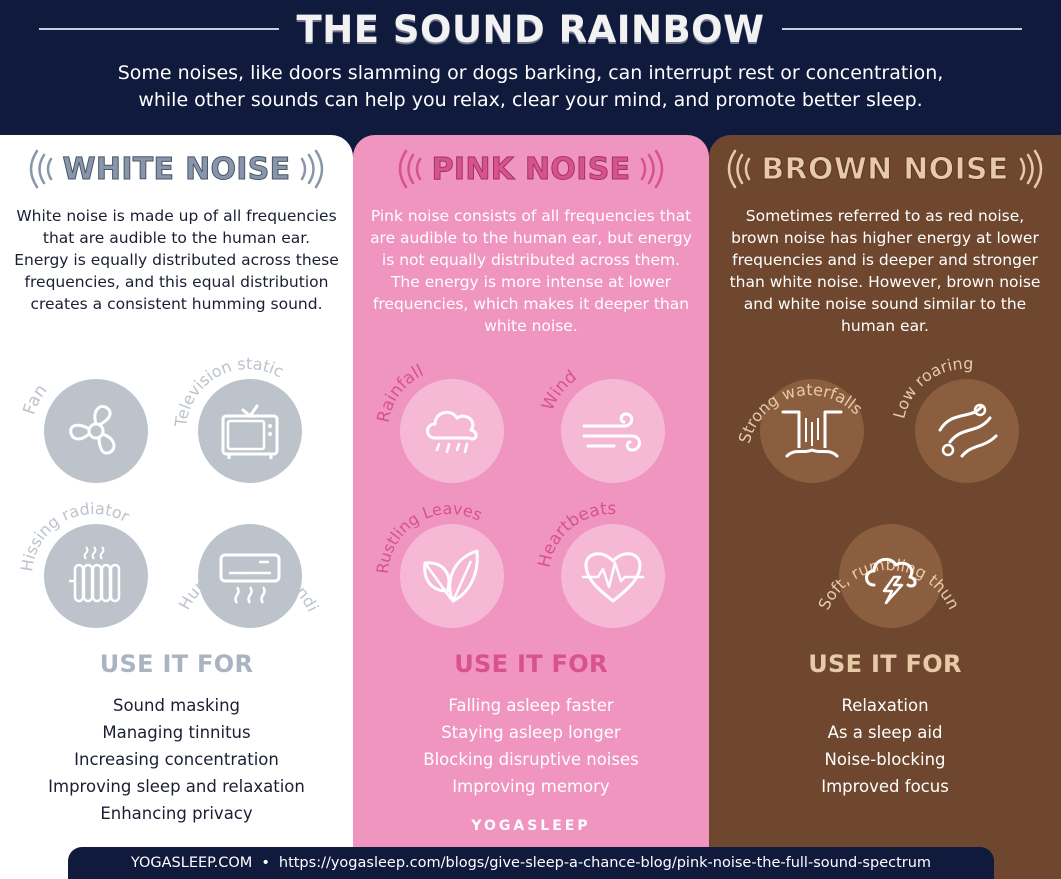 This screenshot has width=1061, height=879. Describe the element at coordinates (885, 732) in the screenshot. I see `list-item: As a sleep aid` at that location.